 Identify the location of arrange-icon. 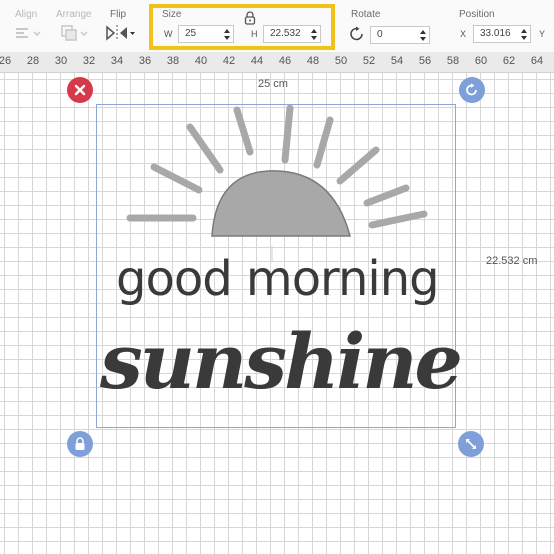
(75, 33).